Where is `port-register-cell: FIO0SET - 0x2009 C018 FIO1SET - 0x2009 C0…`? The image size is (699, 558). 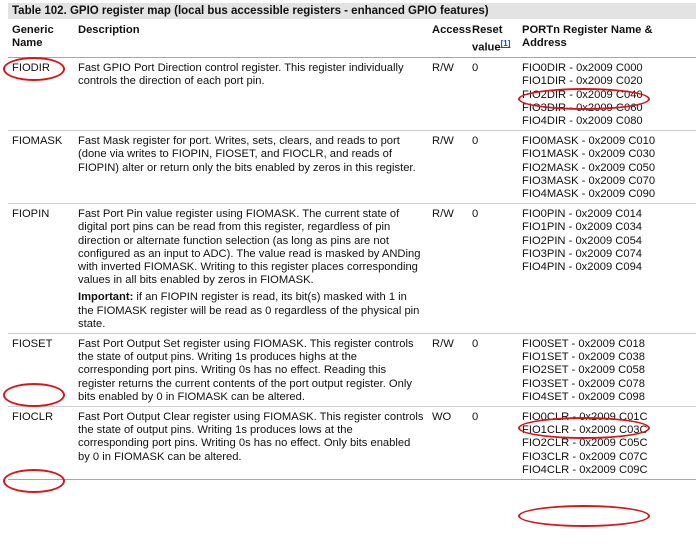 port-register-cell: FIO0SET - 0x2009 C018 FIO1SET - 0x2009 C0… is located at coordinates (607, 370).